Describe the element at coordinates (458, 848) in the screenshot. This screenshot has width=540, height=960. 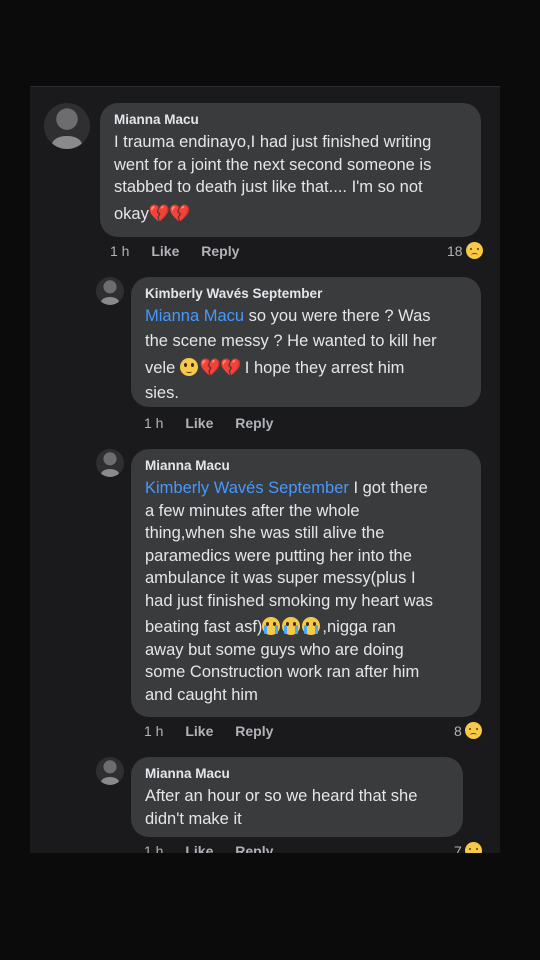
I see `reaction-count: 7` at that location.